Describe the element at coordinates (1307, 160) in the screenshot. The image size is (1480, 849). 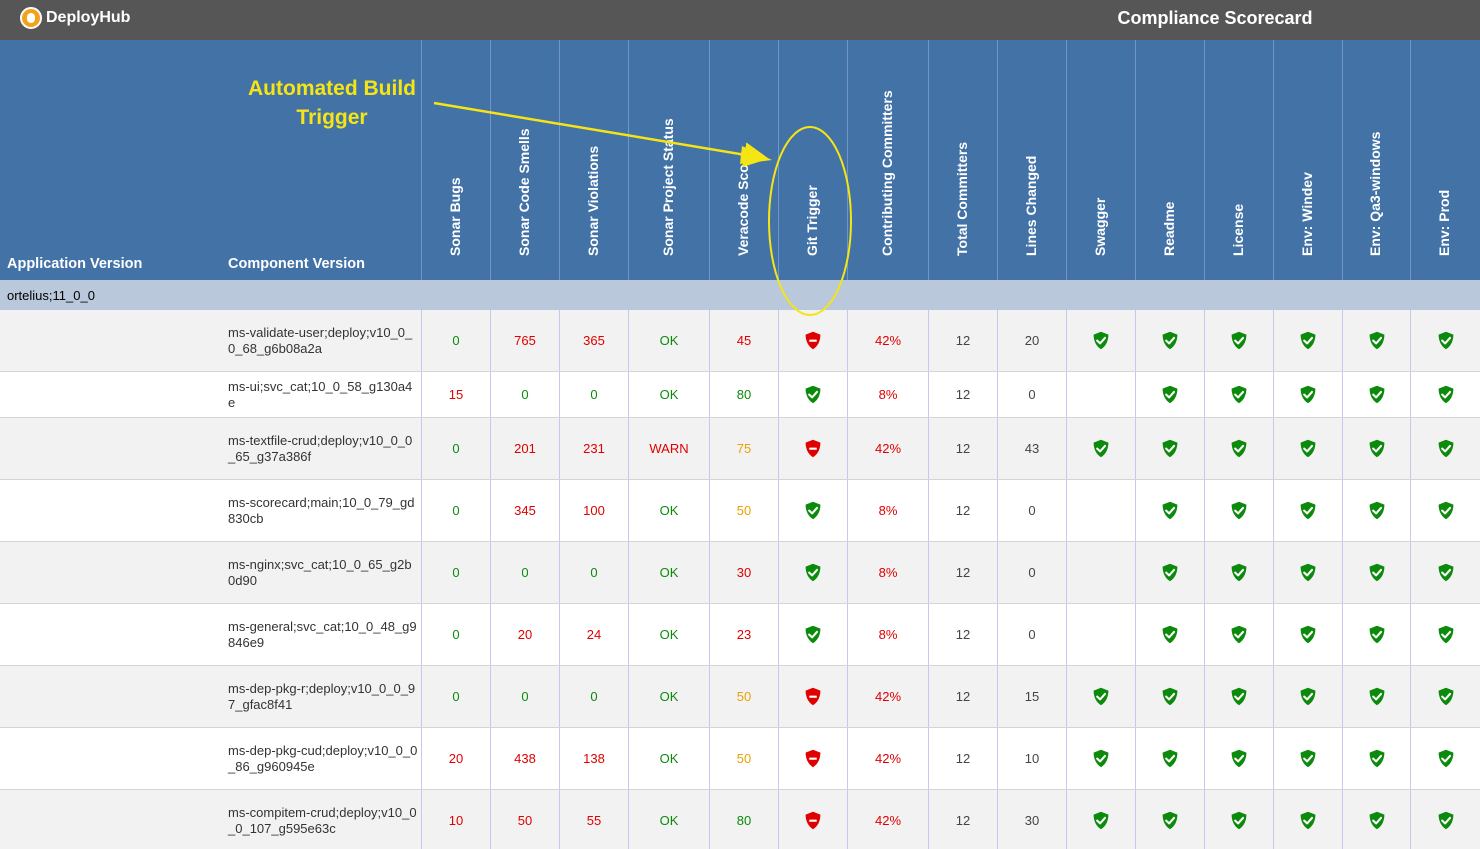
I see `header-column-windev: Env: Windev` at that location.